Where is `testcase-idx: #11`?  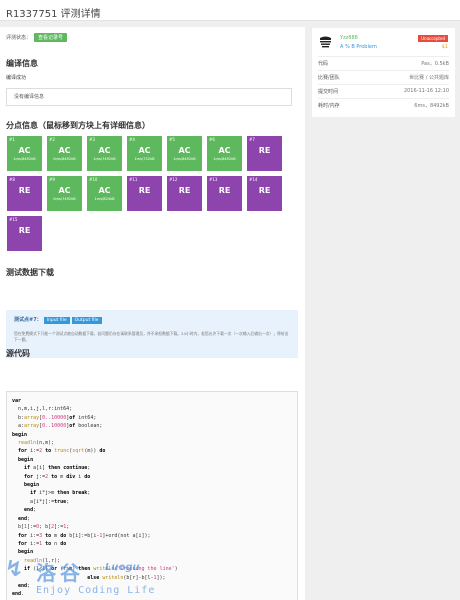 testcase-idx: #11 is located at coordinates (133, 179).